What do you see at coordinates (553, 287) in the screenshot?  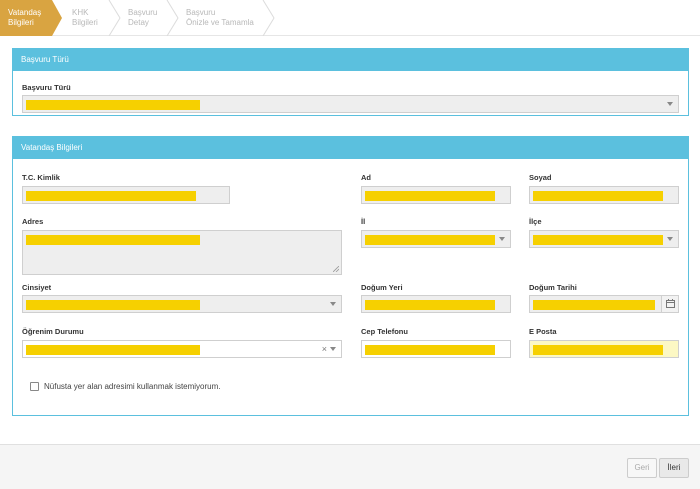 I see `dogum-tarihi-label: Doğum Tarihi` at bounding box center [553, 287].